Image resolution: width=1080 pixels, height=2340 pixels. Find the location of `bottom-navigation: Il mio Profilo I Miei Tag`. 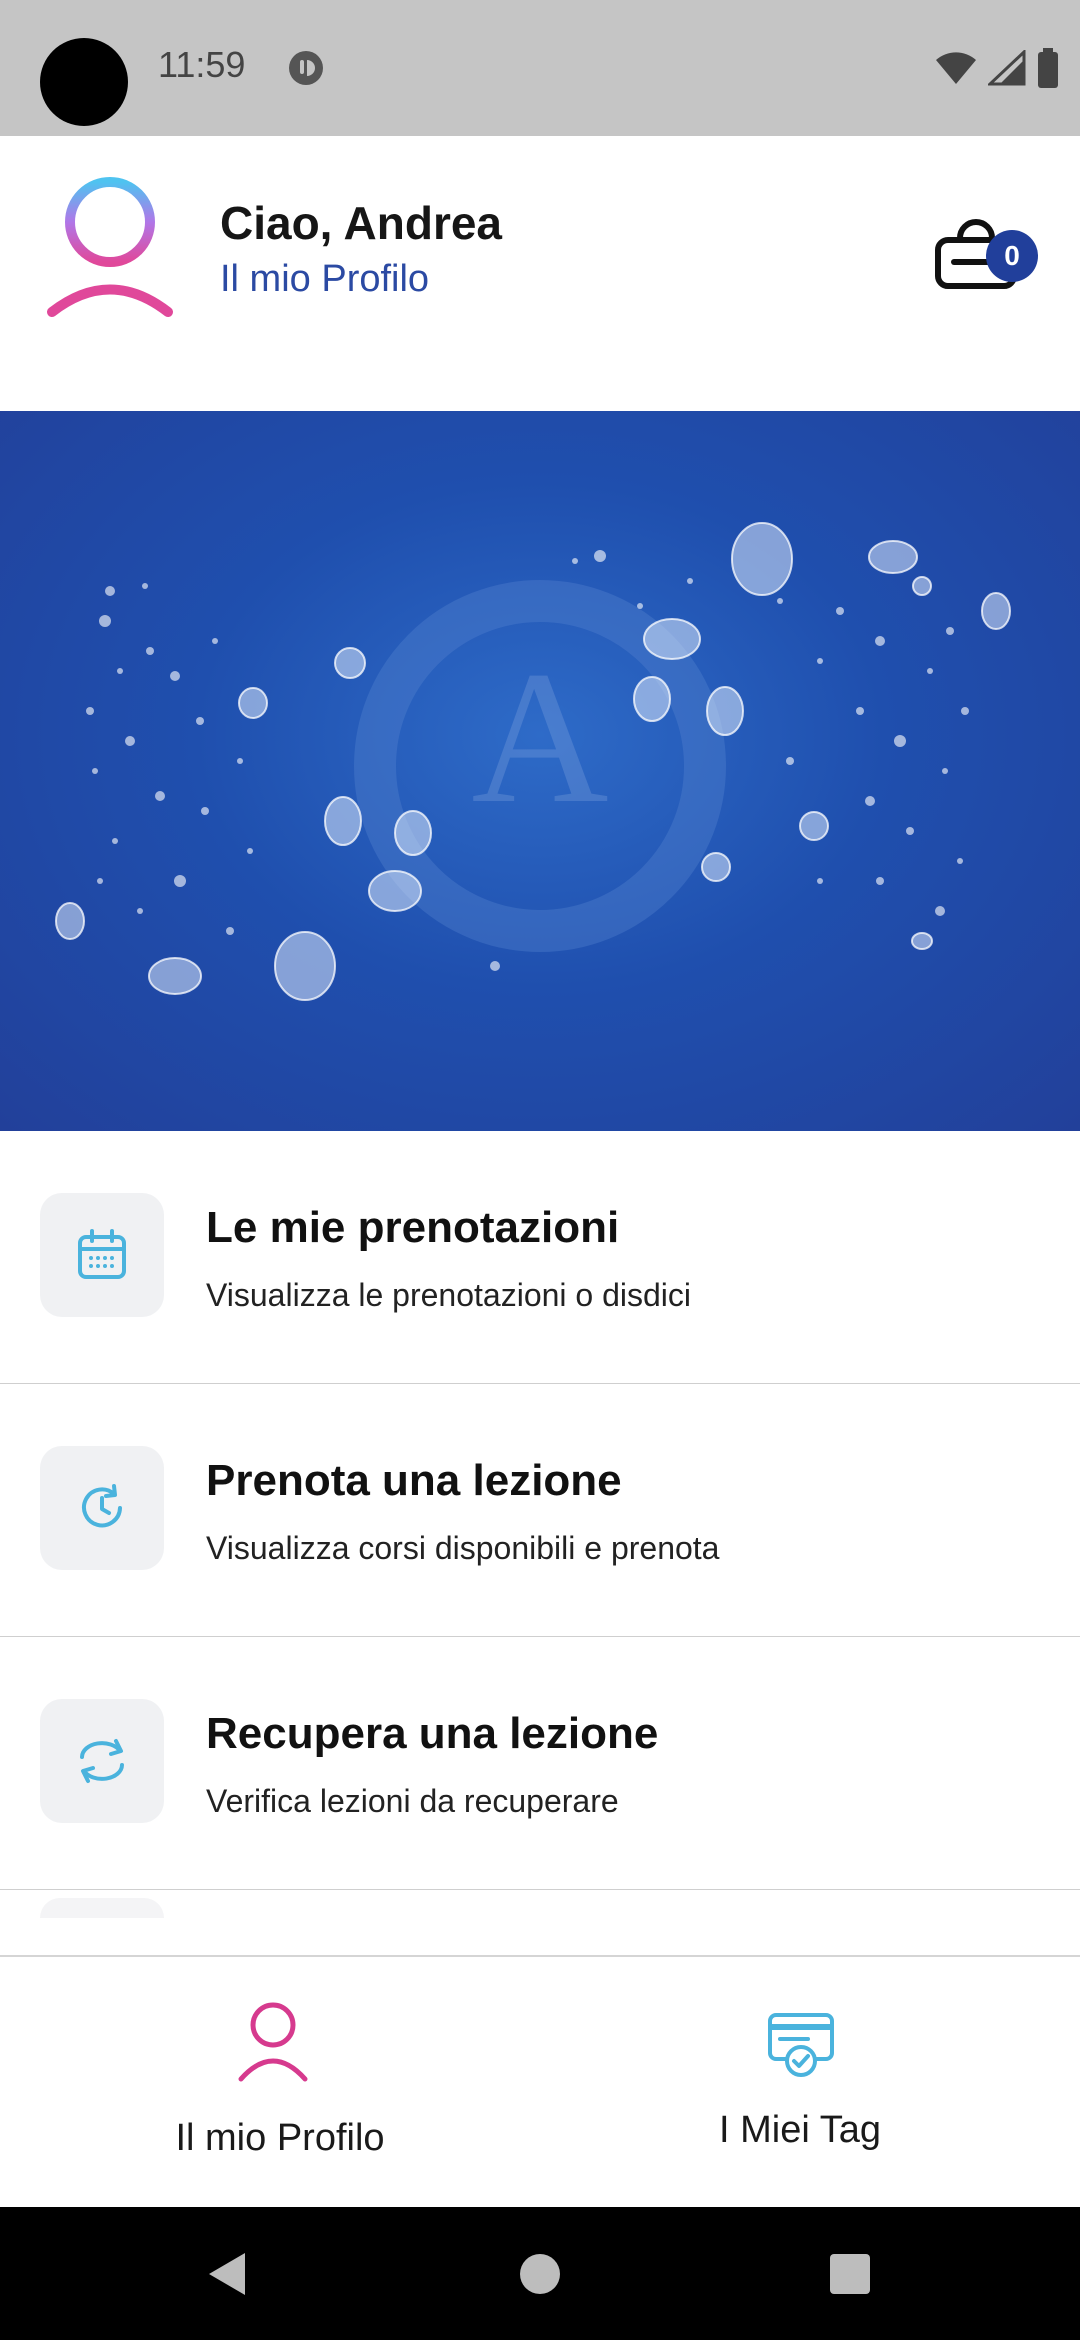

bottom-navigation: Il mio Profilo I Miei Tag is located at coordinates (540, 2082).